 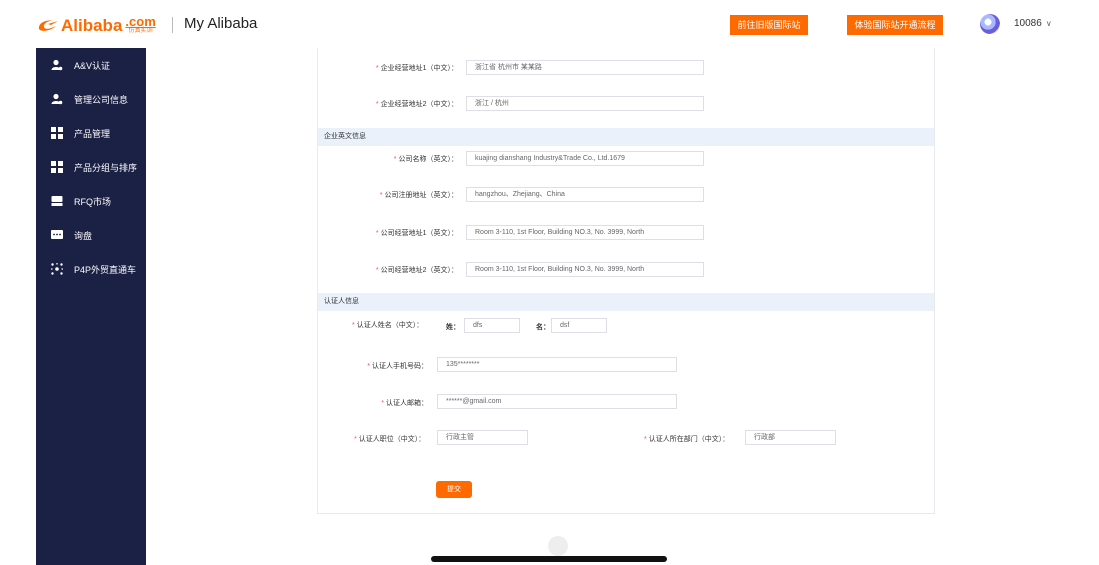 I want to click on verifier-position-label: * 认证人职位（中文）：, so click(x=389, y=439).